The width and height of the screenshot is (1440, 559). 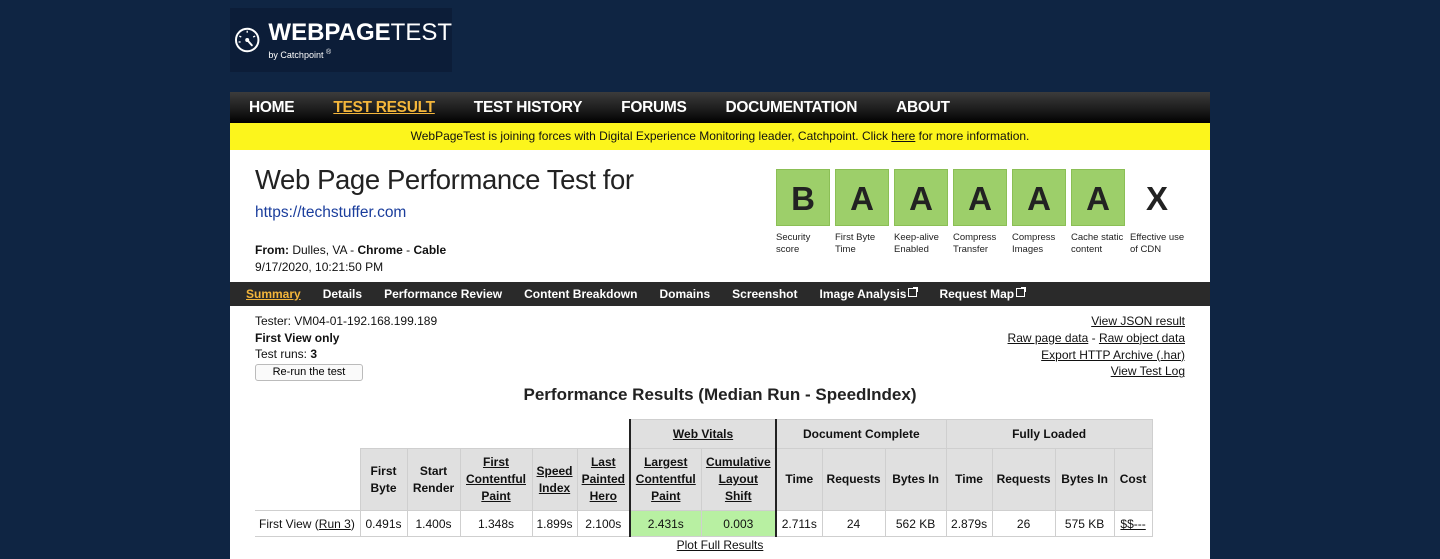 I want to click on grade-label: Effective use of CDN, so click(x=1157, y=243).